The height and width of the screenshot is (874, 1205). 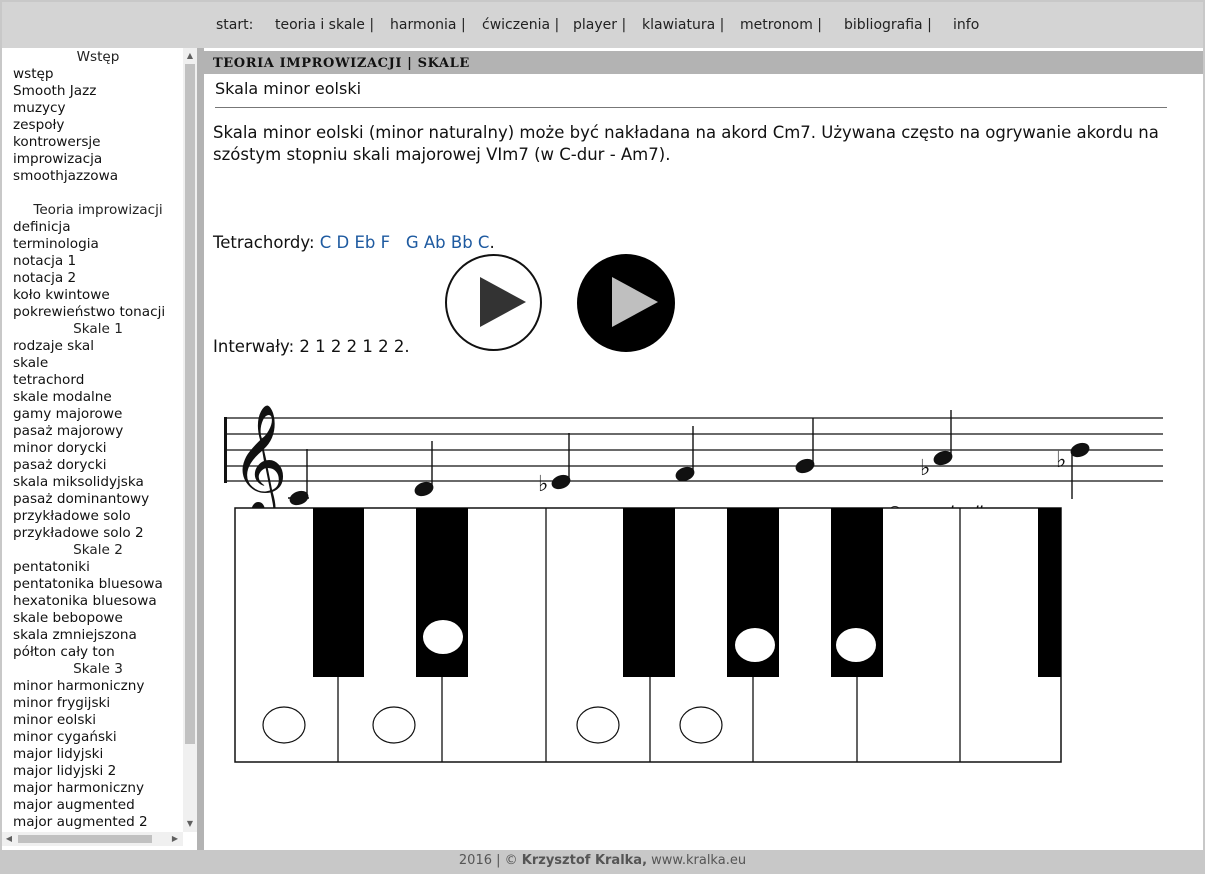 I want to click on sidebar-item: skala miksolidyjska, so click(x=98, y=482).